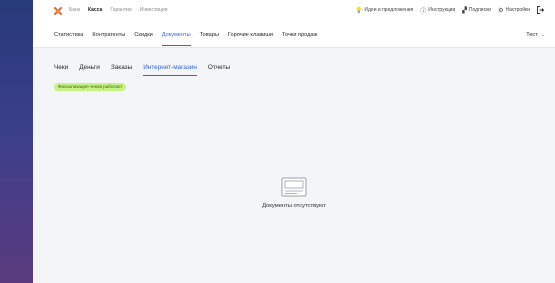 The image size is (555, 283). Describe the element at coordinates (389, 10) in the screenshot. I see `ideas-label: Идеи и предложения` at that location.